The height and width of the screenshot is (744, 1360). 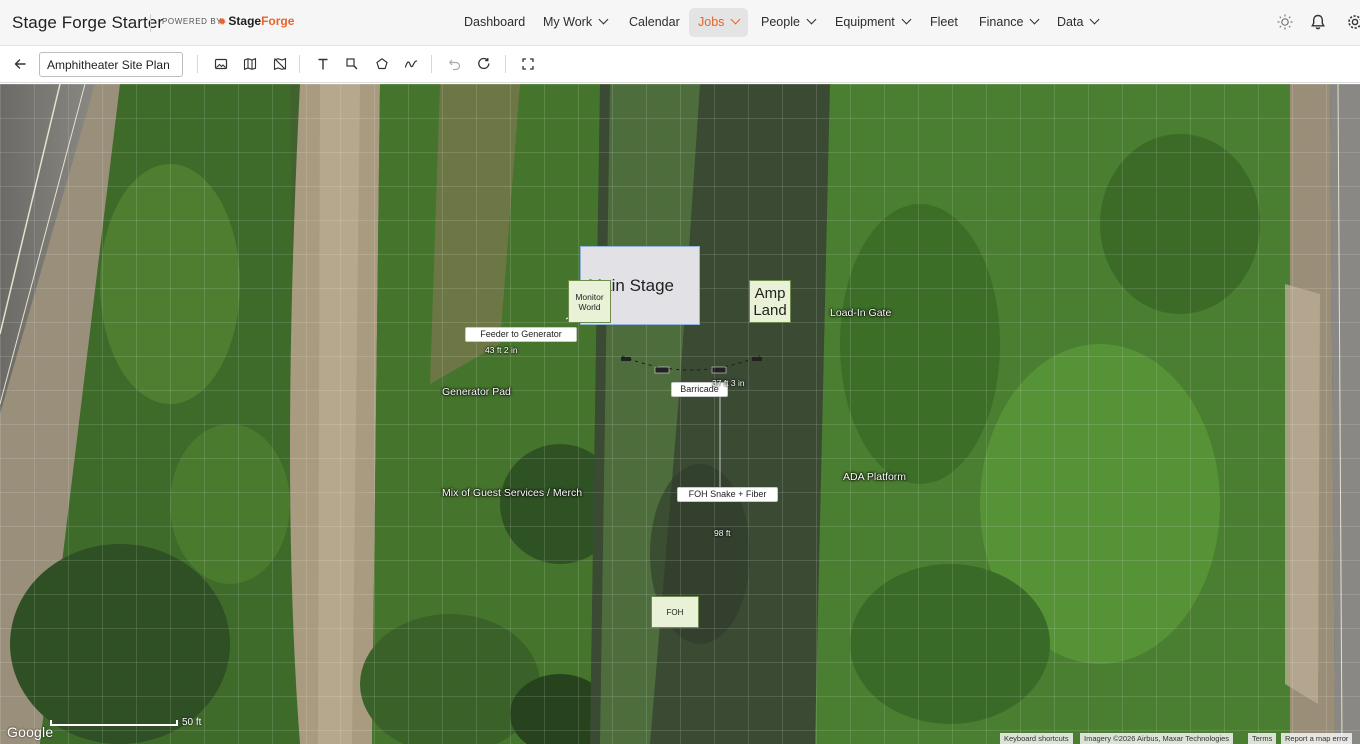 What do you see at coordinates (501, 350) in the screenshot?
I see `feeder-length-label: 43 ft 2 in` at bounding box center [501, 350].